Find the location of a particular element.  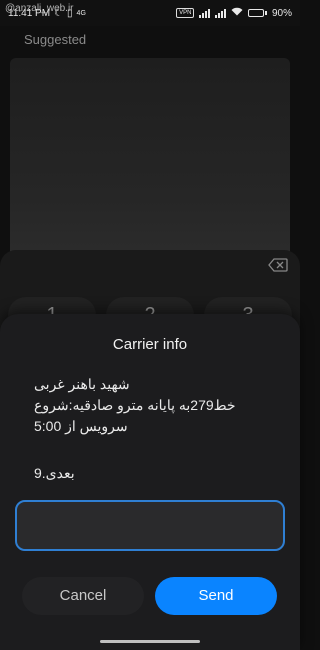

battery-percent: 90% is located at coordinates (281, 13).